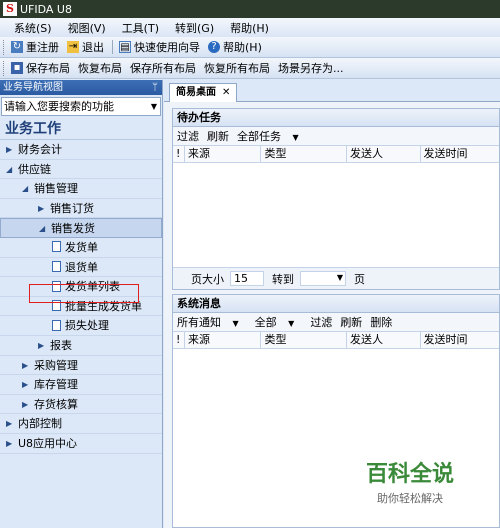 The image size is (500, 528). I want to click on tree-node-loss-handling: 损失处理, so click(81, 326).